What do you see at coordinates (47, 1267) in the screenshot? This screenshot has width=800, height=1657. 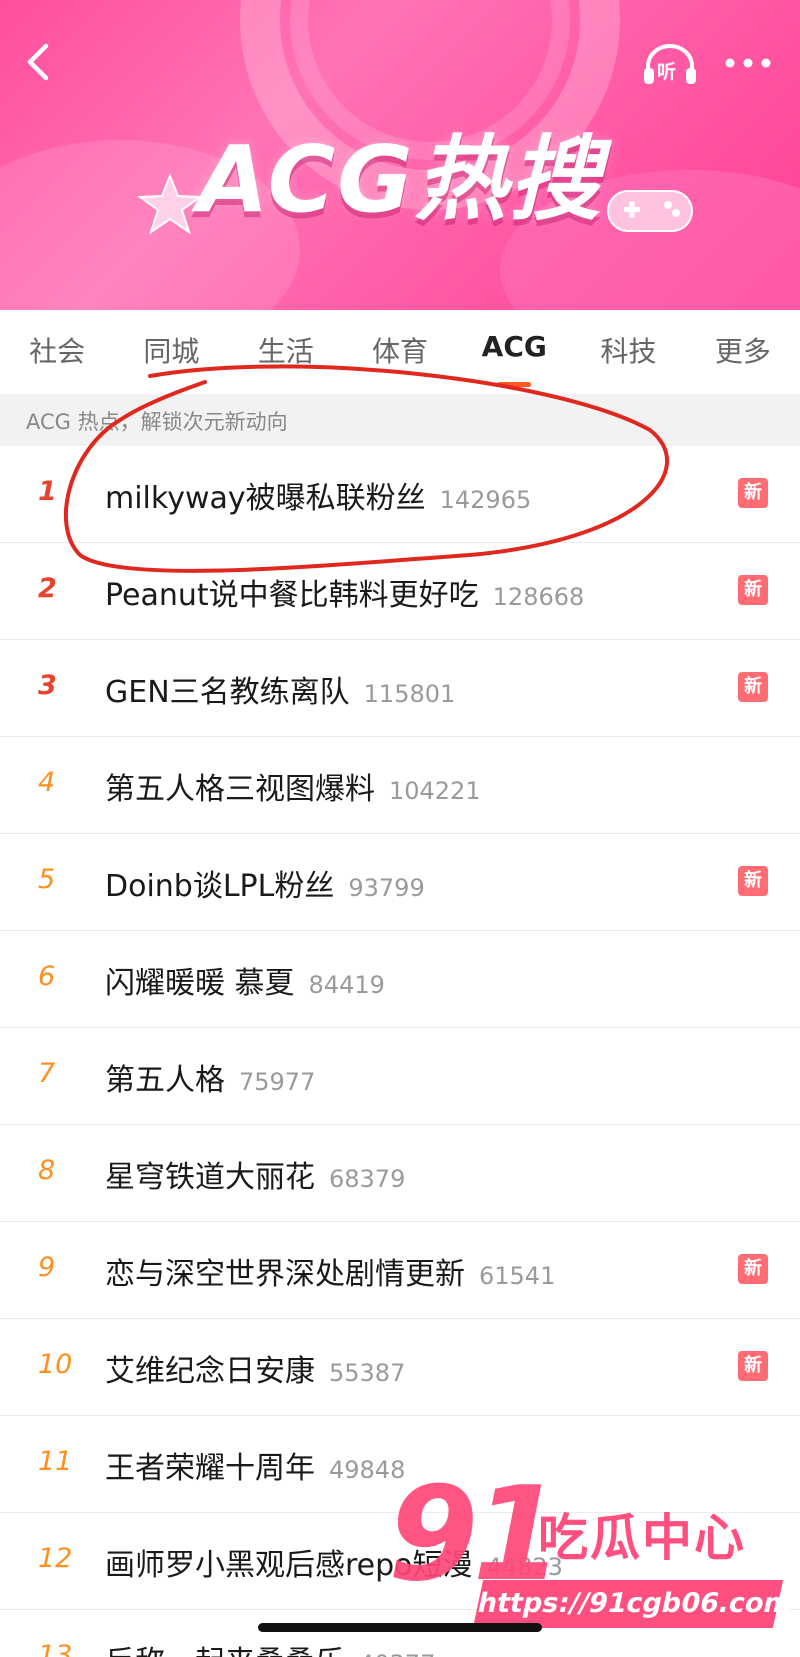 I see `rank-number: 9` at bounding box center [47, 1267].